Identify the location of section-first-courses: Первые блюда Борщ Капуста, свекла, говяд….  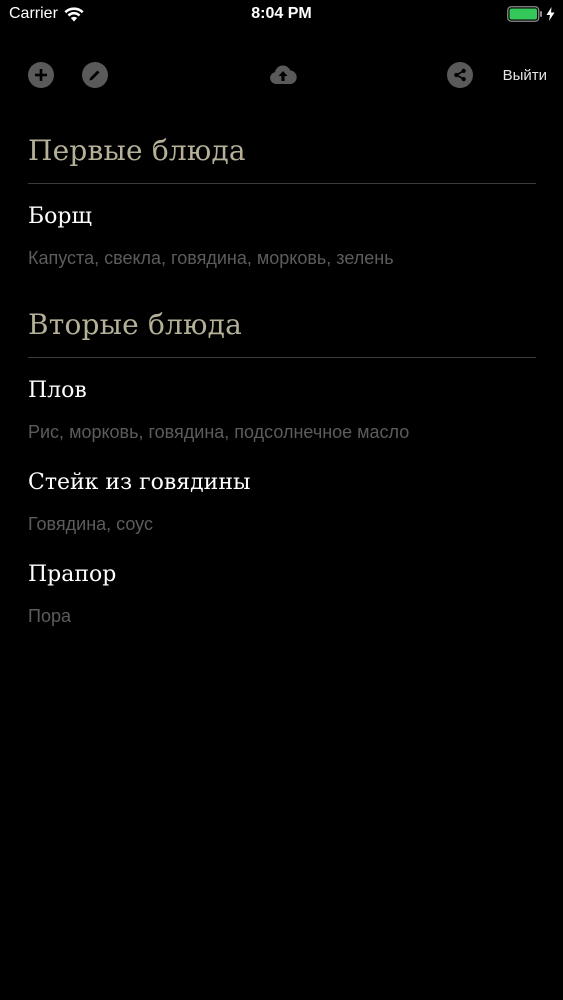
(282, 198).